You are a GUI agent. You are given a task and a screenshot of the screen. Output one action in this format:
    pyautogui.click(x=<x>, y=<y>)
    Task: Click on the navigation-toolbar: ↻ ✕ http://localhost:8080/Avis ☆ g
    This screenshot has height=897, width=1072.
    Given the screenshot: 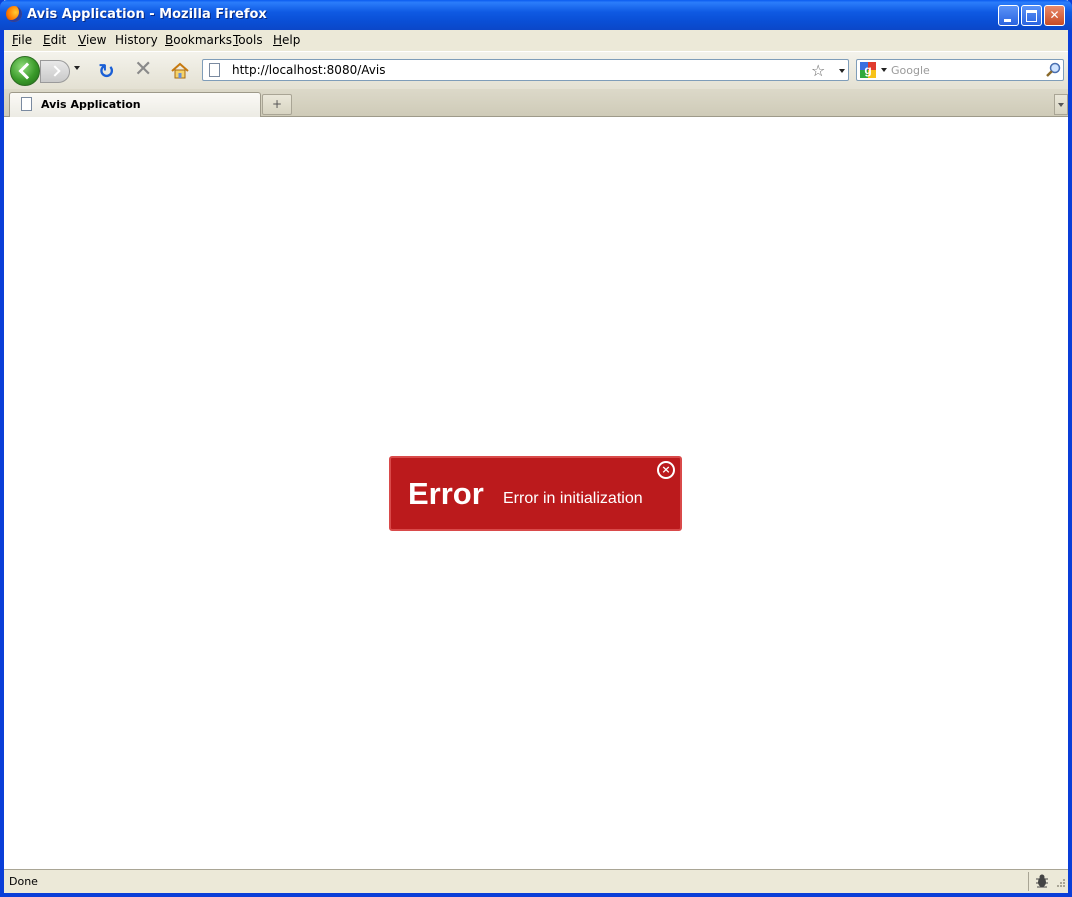 What is the action you would take?
    pyautogui.click(x=536, y=70)
    